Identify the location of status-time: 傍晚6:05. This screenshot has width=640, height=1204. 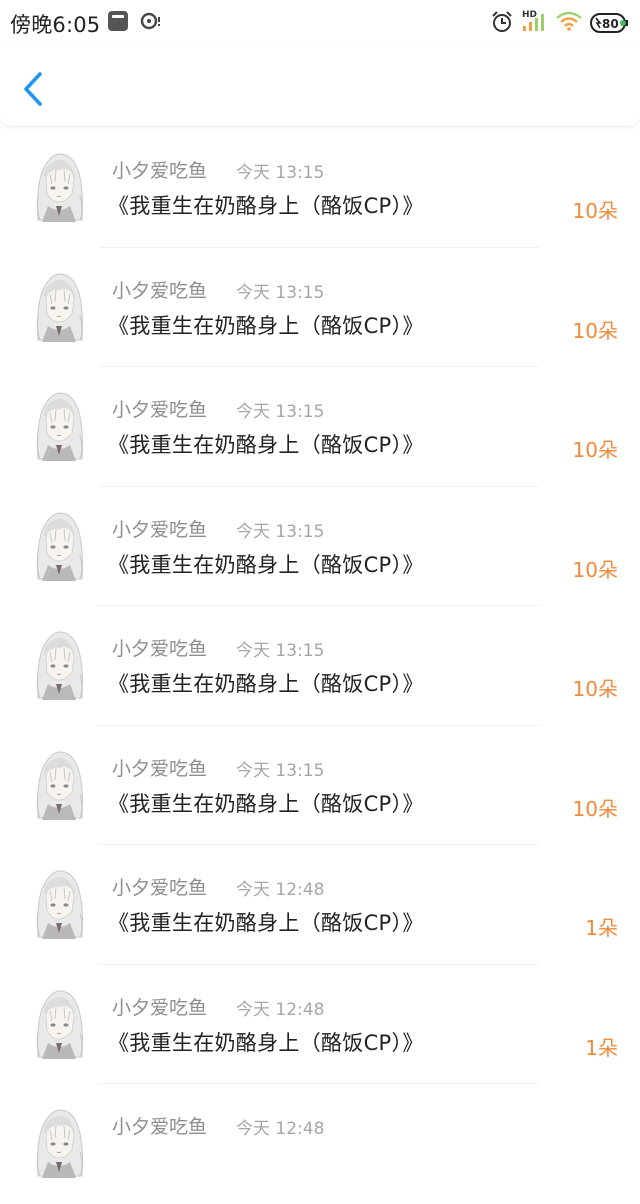
(55, 25).